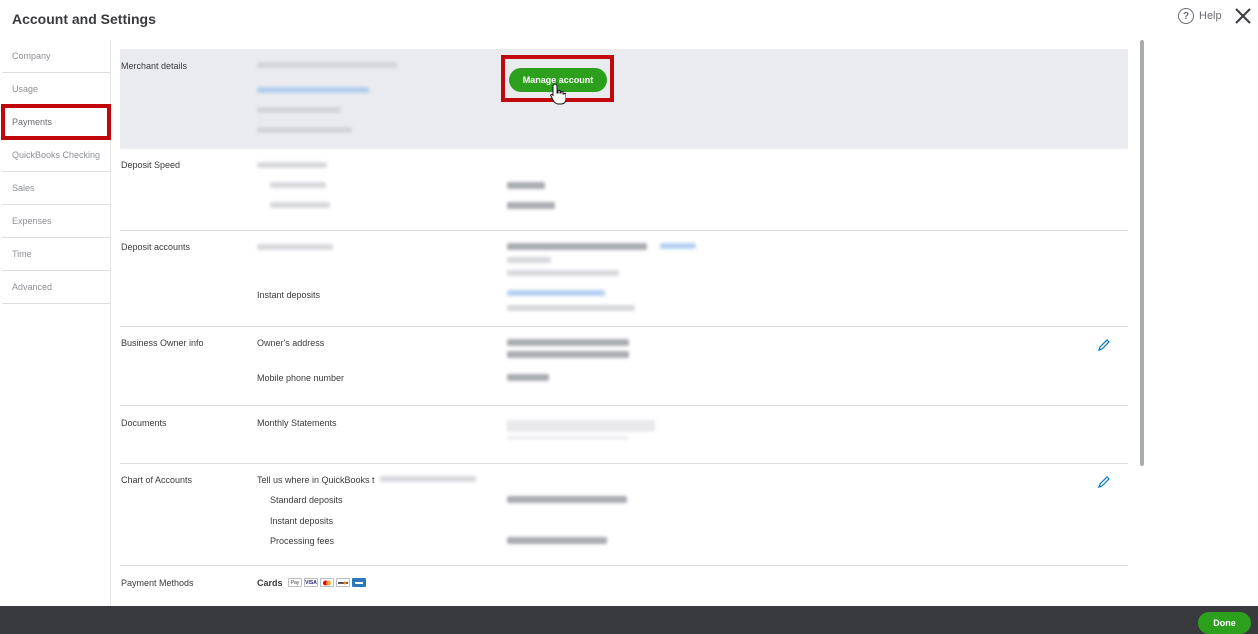 This screenshot has height=634, width=1258. What do you see at coordinates (1142, 253) in the screenshot?
I see `vertical-scrollbar` at bounding box center [1142, 253].